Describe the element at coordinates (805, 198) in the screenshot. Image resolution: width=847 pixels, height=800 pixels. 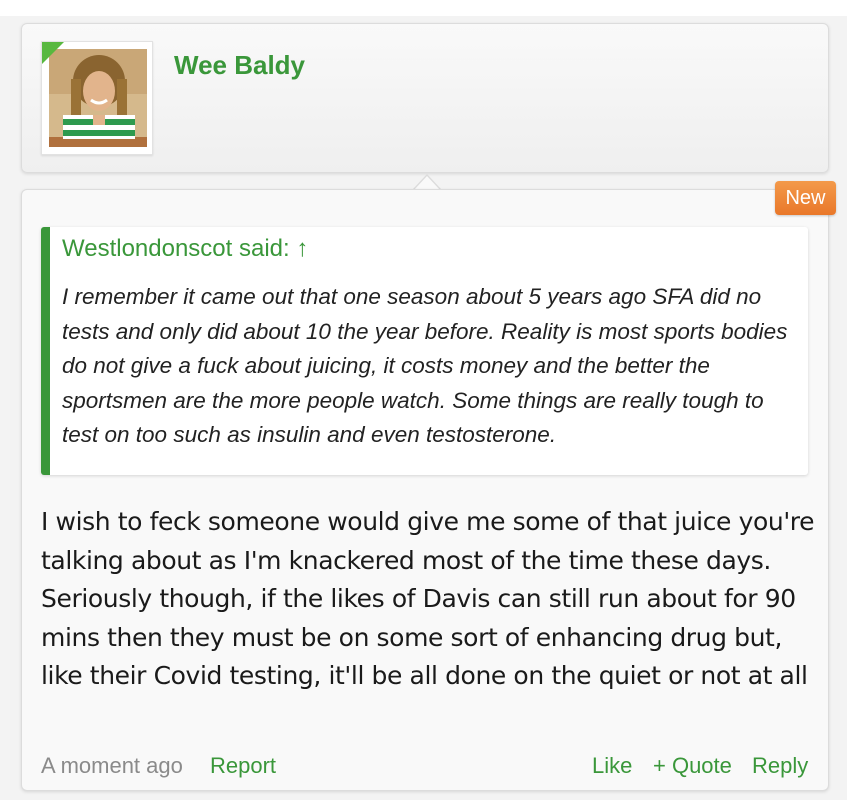
I see `new-badge: New` at that location.